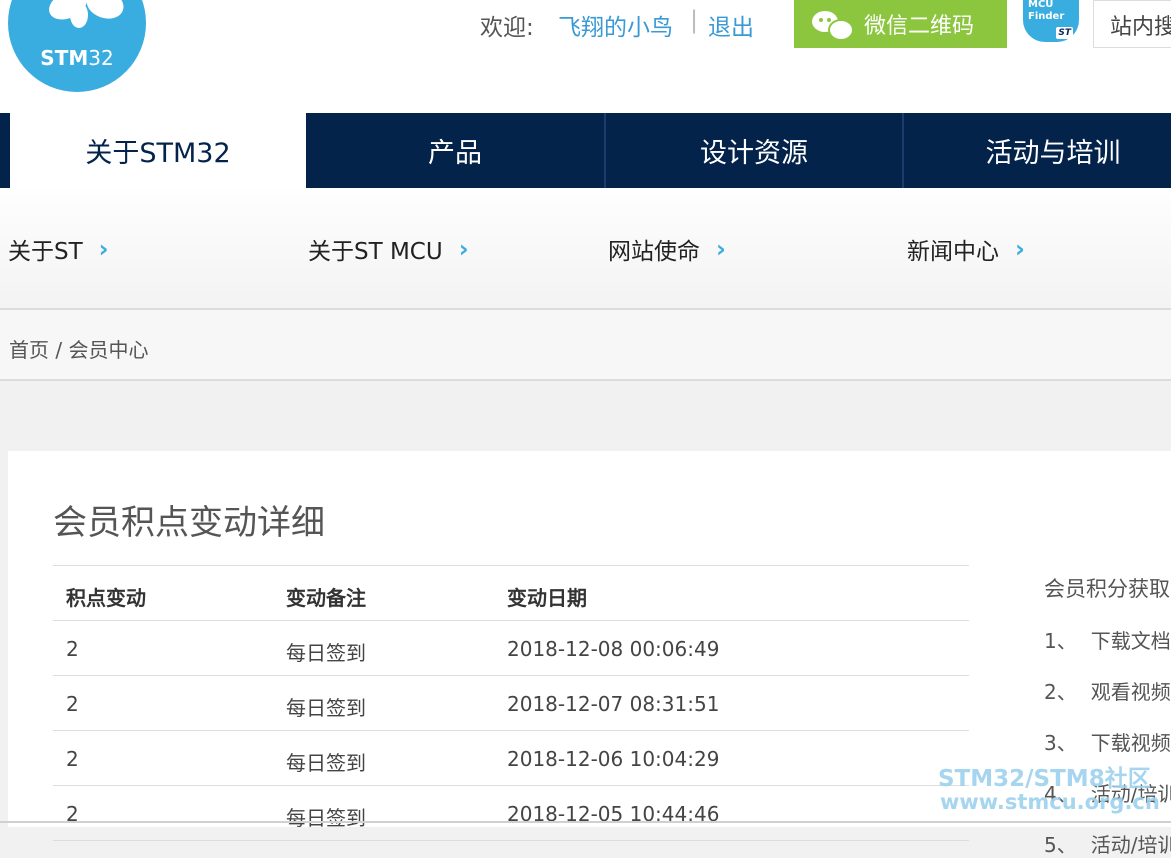  I want to click on subnav-item-news: 新闻中心 ›, so click(966, 249).